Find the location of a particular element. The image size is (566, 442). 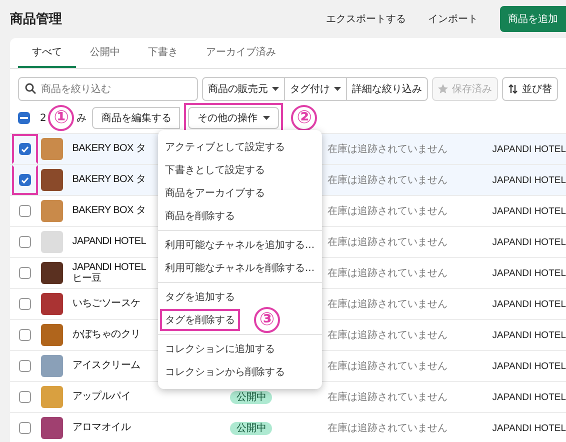

annotation-number: ② is located at coordinates (304, 118).